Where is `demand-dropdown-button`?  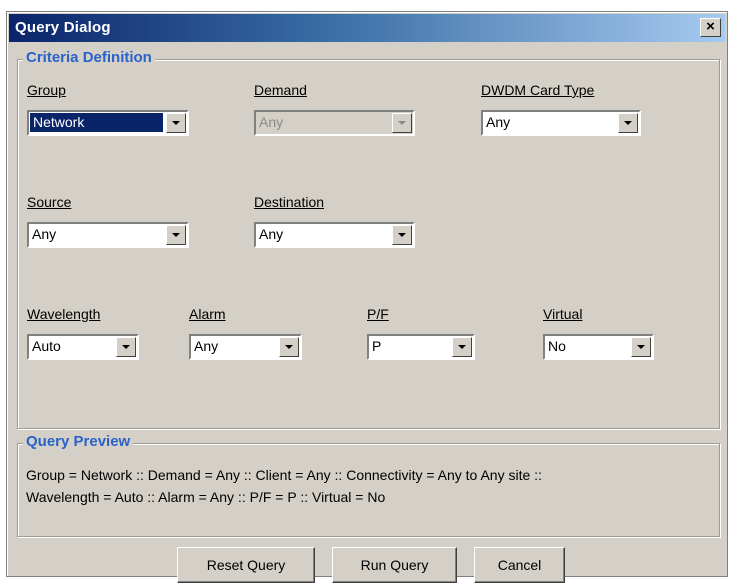
demand-dropdown-button is located at coordinates (402, 123).